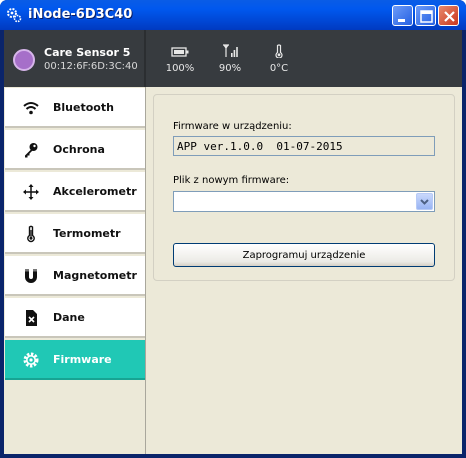  I want to click on sidebar-item-label: Magnetometr, so click(95, 275).